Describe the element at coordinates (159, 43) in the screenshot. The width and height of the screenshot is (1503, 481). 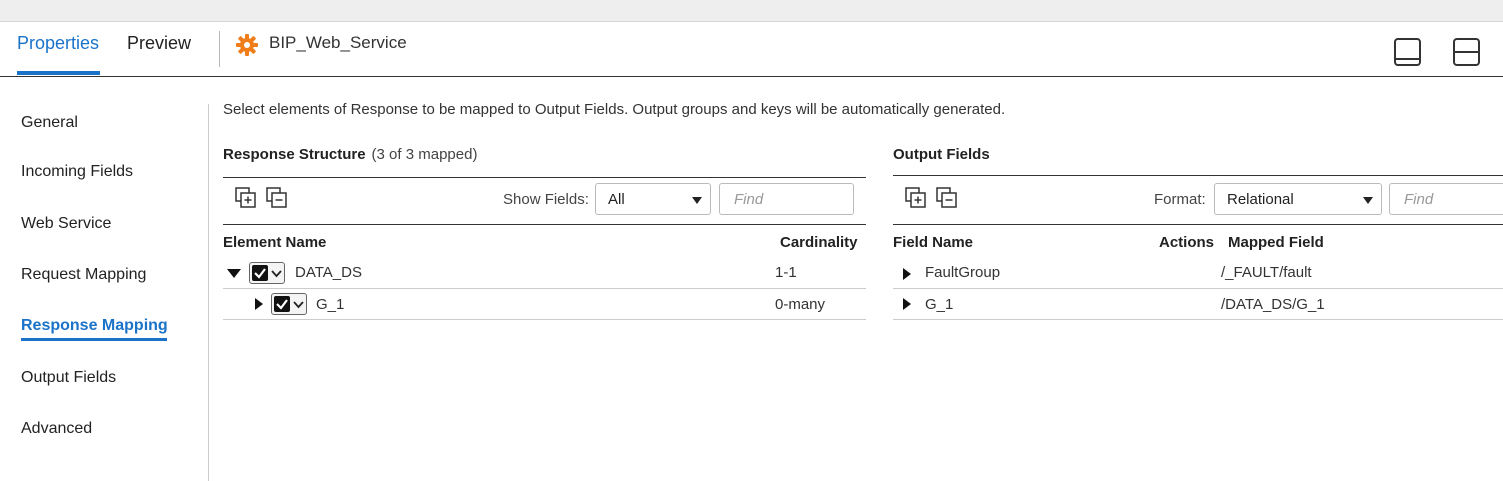
I see `tab-preview: Preview` at that location.